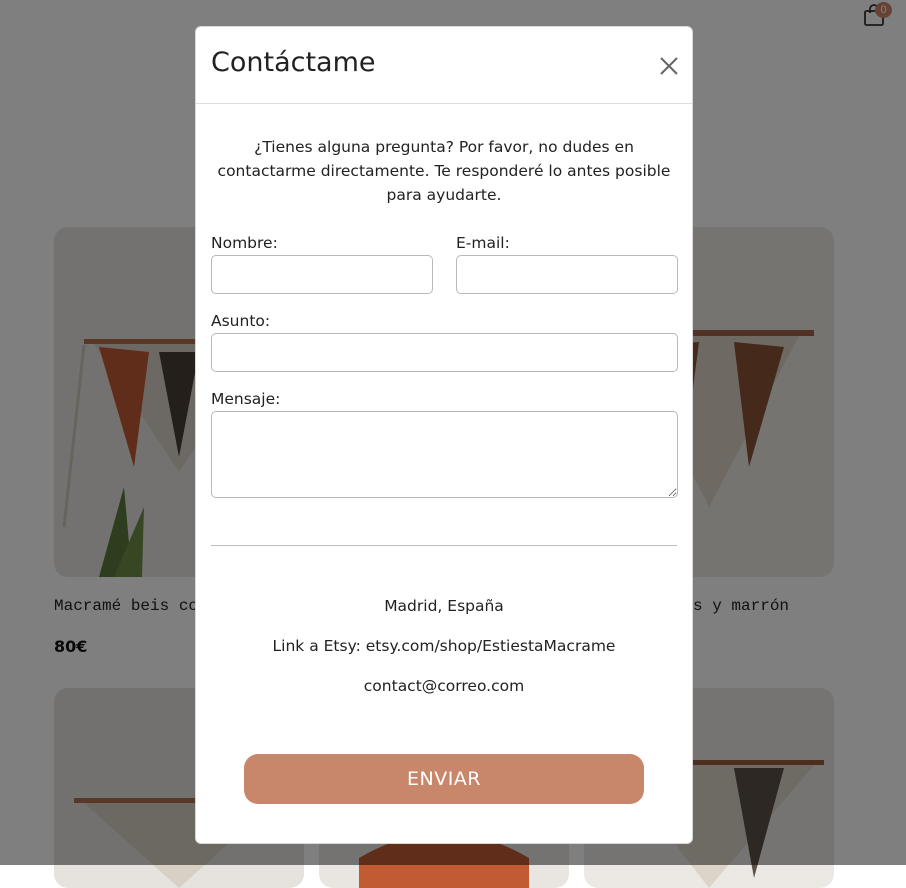  I want to click on email-label: E-mail:, so click(483, 243).